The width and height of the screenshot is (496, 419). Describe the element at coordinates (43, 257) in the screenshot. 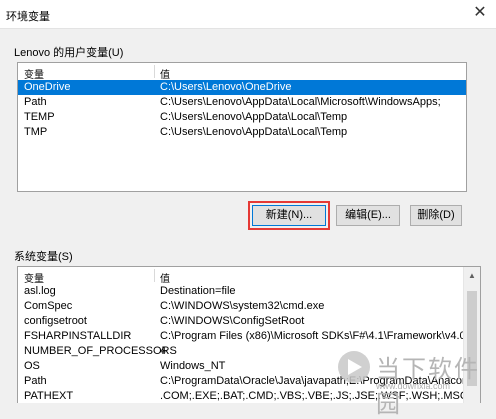

I see `system-vars-label: 系统变量(S)` at that location.